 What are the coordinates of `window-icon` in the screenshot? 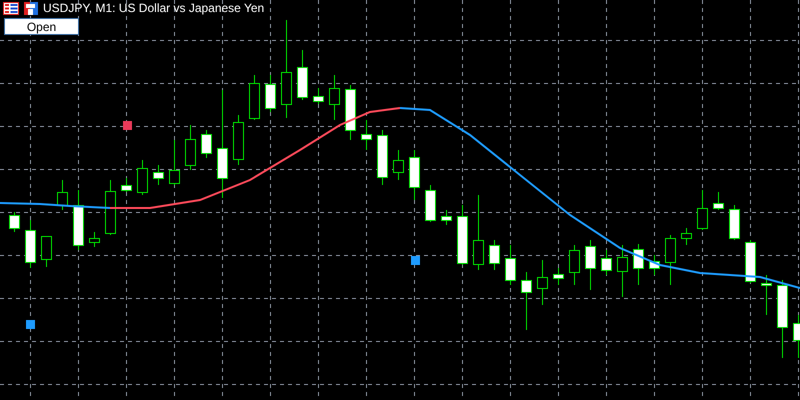 It's located at (31, 8).